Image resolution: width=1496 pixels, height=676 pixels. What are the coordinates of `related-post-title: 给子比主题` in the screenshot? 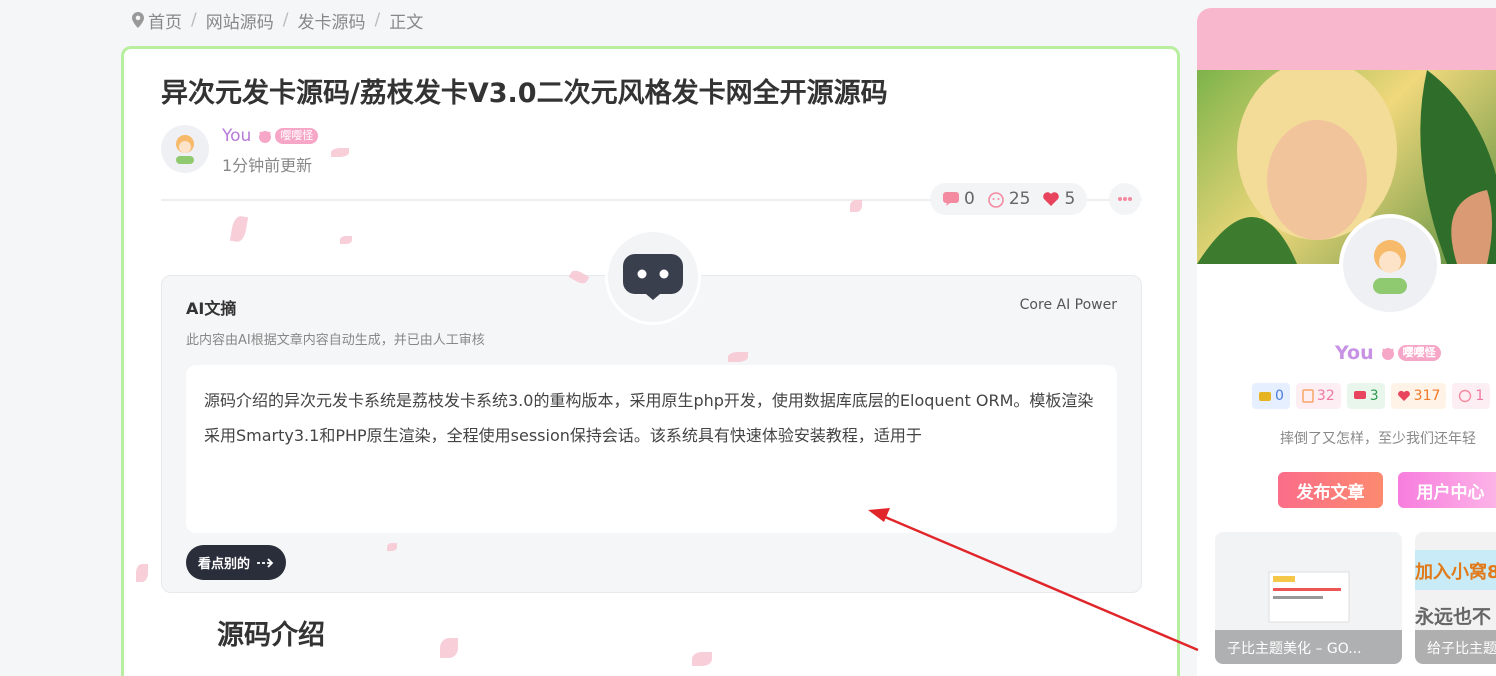 It's located at (1455, 647).